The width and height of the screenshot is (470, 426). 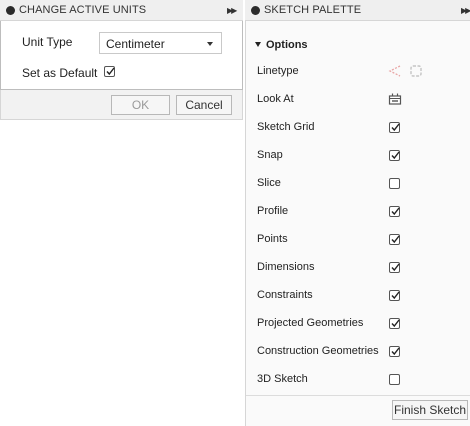 I want to click on option-label: Construction Geometries, so click(x=318, y=351).